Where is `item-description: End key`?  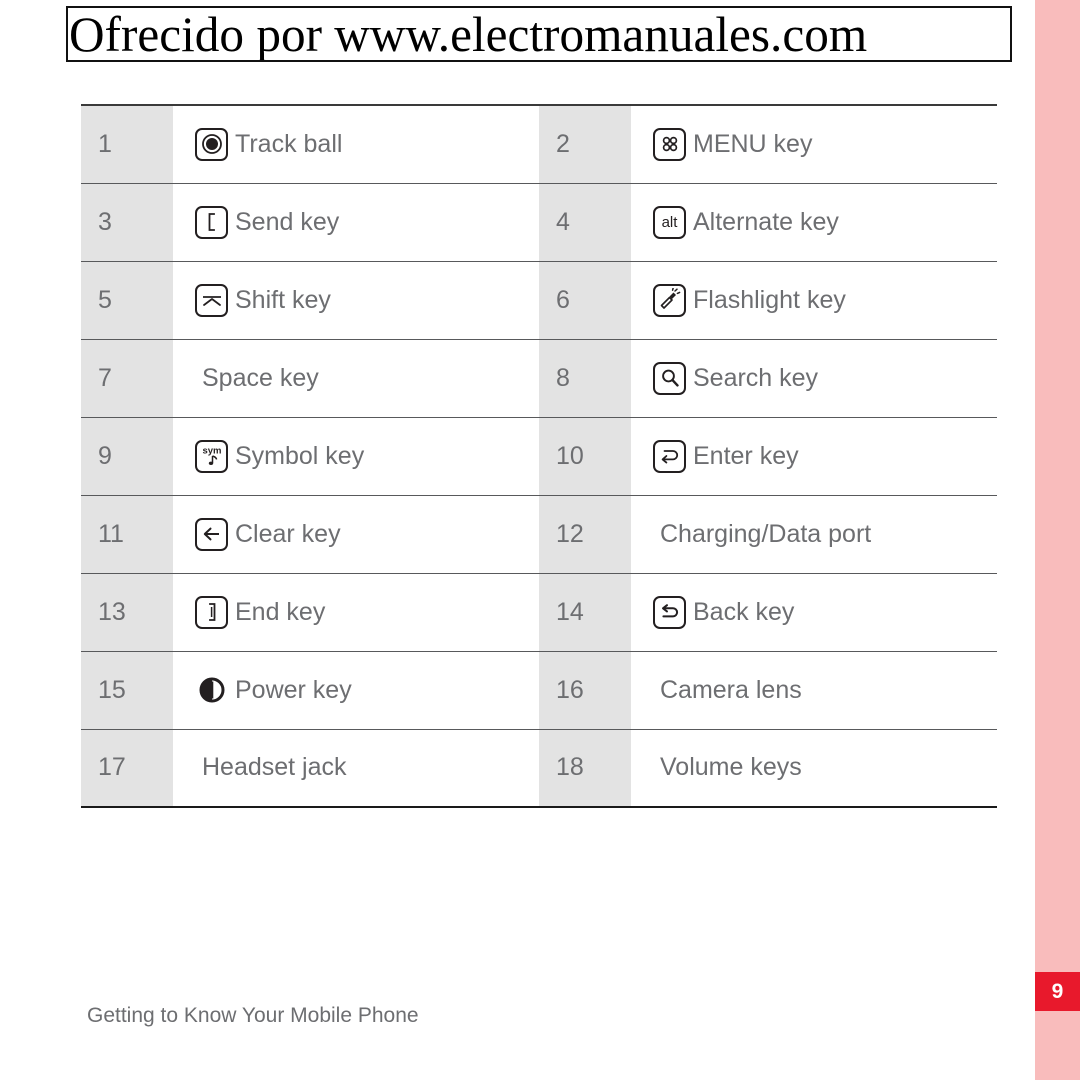 item-description: End key is located at coordinates (356, 612).